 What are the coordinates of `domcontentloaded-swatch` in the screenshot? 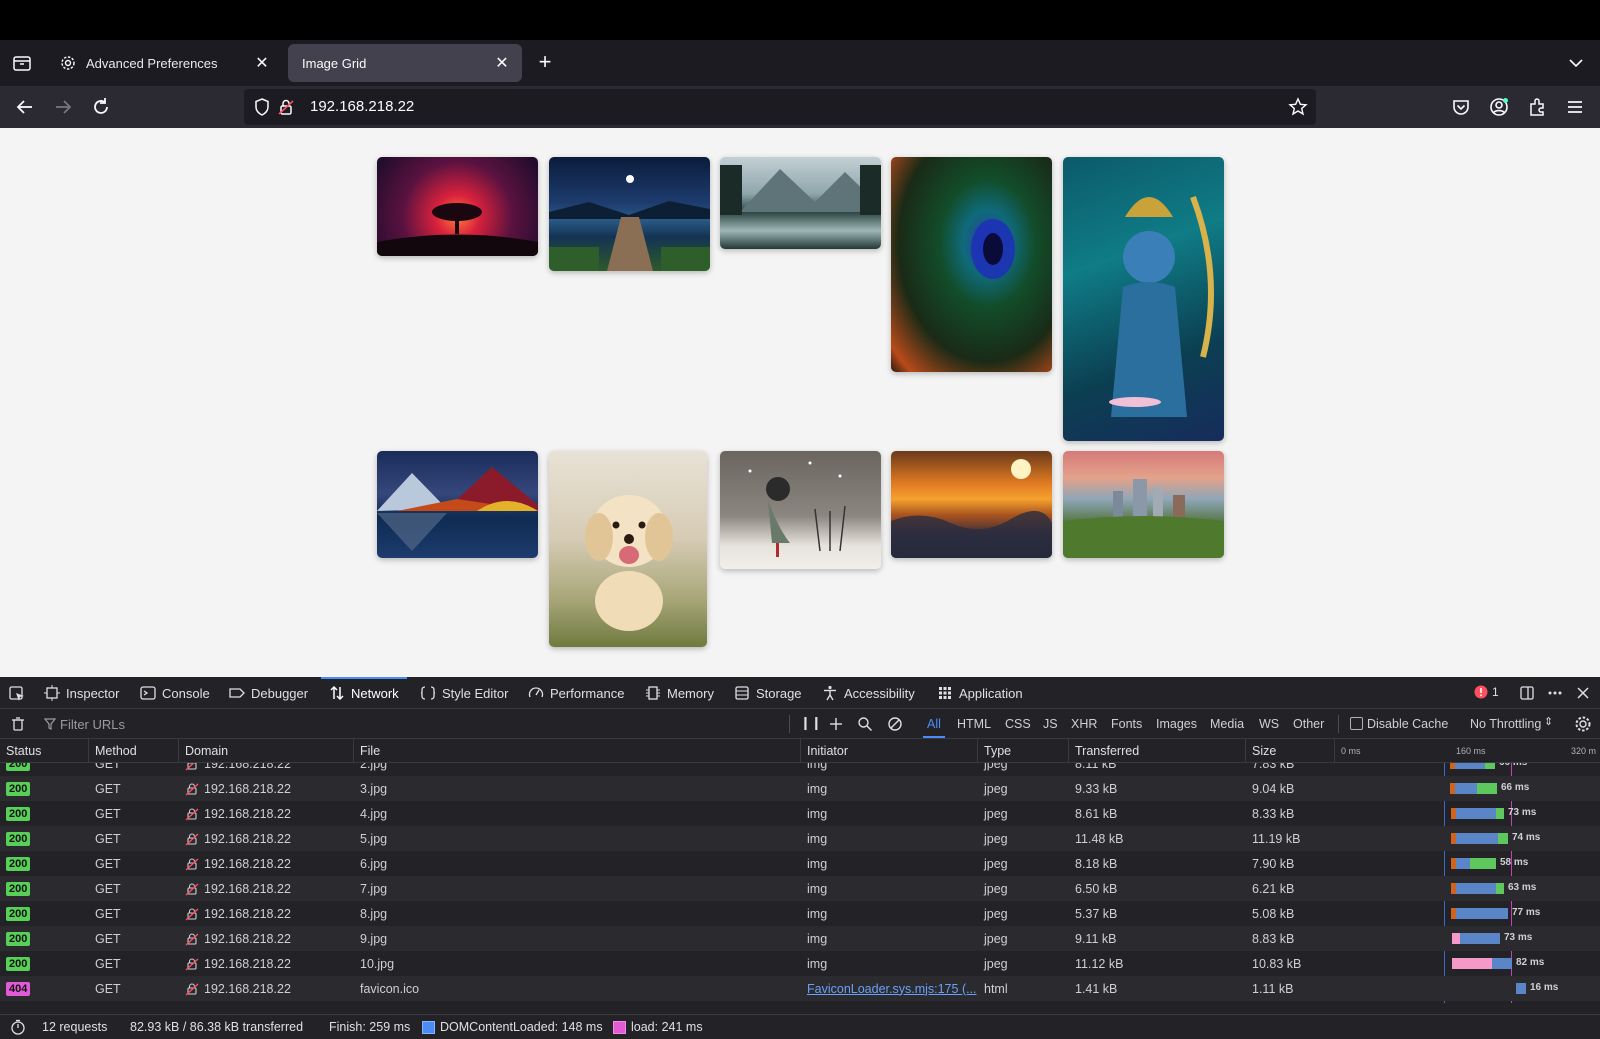 It's located at (428, 1027).